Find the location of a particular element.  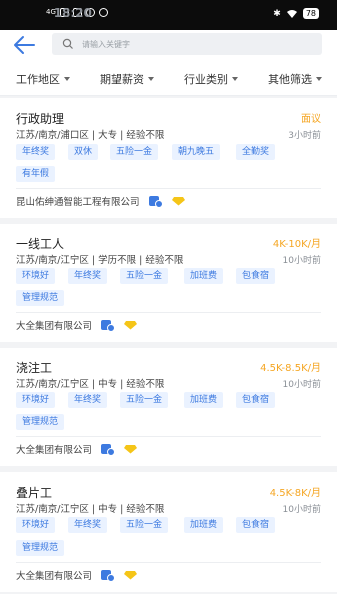

search-icon is located at coordinates (67, 43).